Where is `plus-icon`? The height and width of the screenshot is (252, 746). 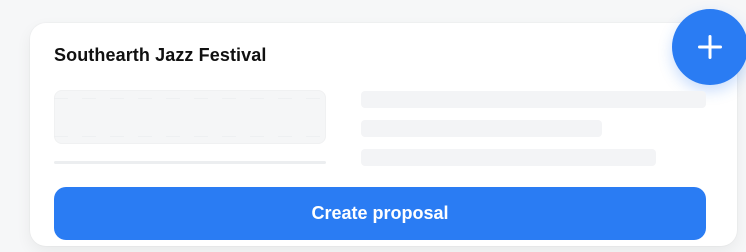 plus-icon is located at coordinates (710, 47).